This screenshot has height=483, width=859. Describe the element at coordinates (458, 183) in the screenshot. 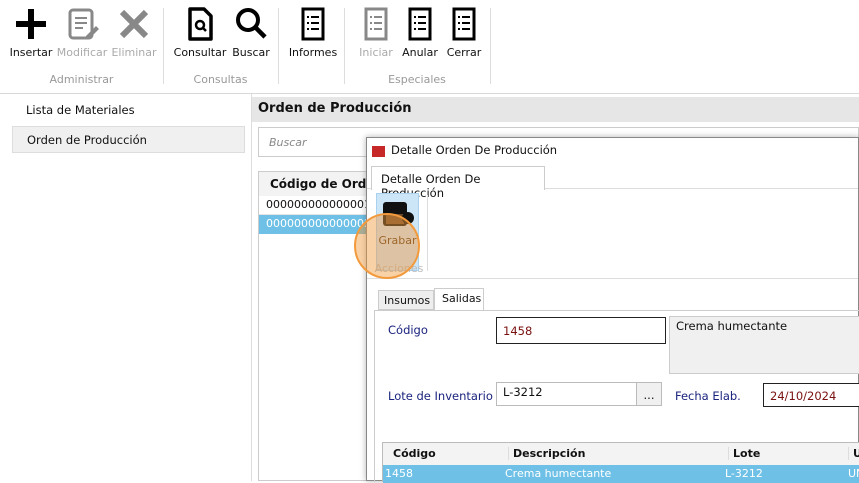

I see `tab-detalle: Detalle Orden De Producción` at that location.